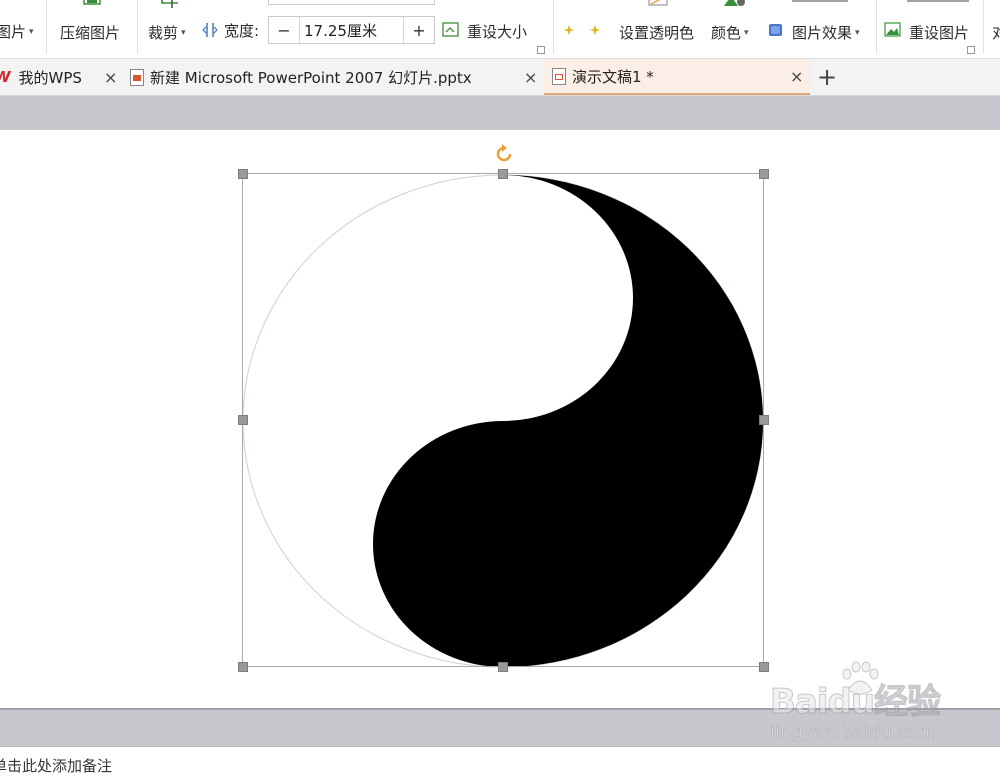 This screenshot has height=776, width=1000. Describe the element at coordinates (764, 420) in the screenshot. I see `resize-handle-right` at that location.